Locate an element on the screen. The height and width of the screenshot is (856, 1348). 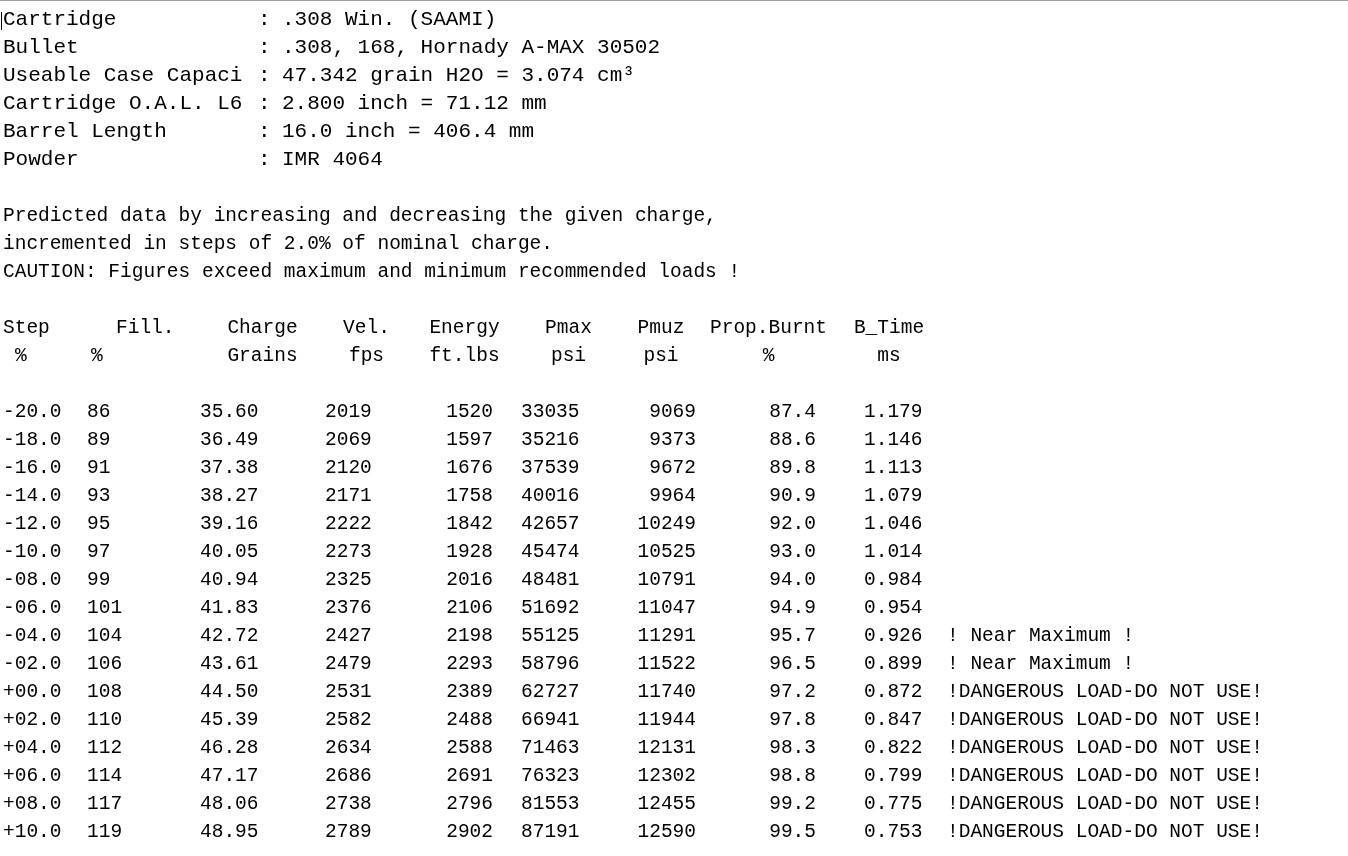
column-header: Vel. is located at coordinates (366, 328).